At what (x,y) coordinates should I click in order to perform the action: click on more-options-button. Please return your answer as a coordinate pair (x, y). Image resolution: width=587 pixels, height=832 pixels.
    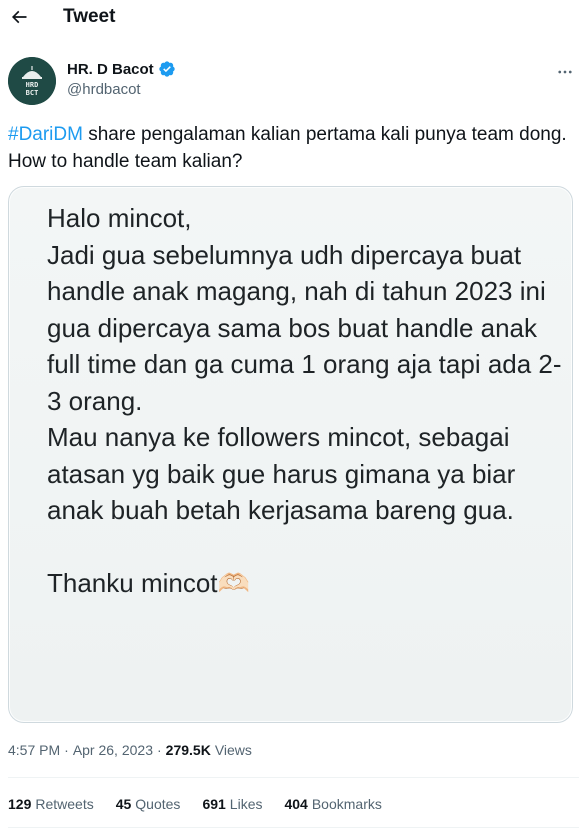
    Looking at the image, I should click on (565, 72).